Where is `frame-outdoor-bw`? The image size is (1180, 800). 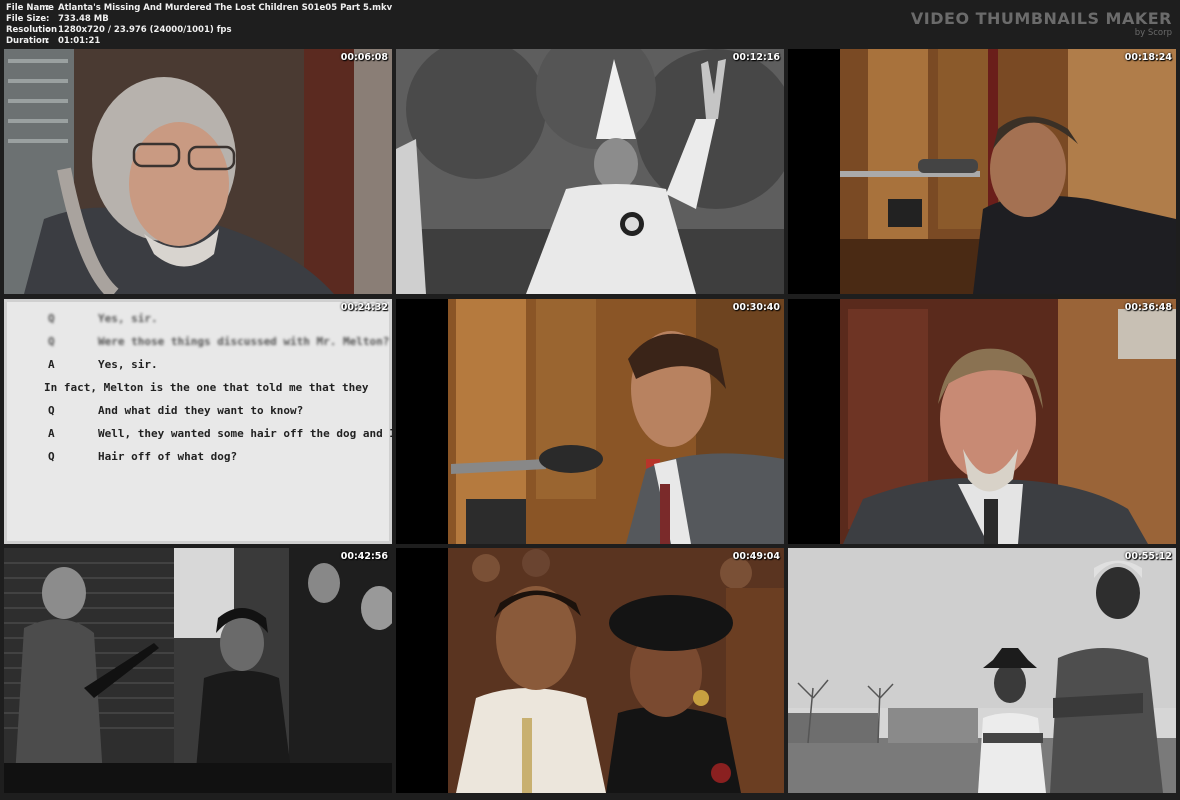 frame-outdoor-bw is located at coordinates (982, 670).